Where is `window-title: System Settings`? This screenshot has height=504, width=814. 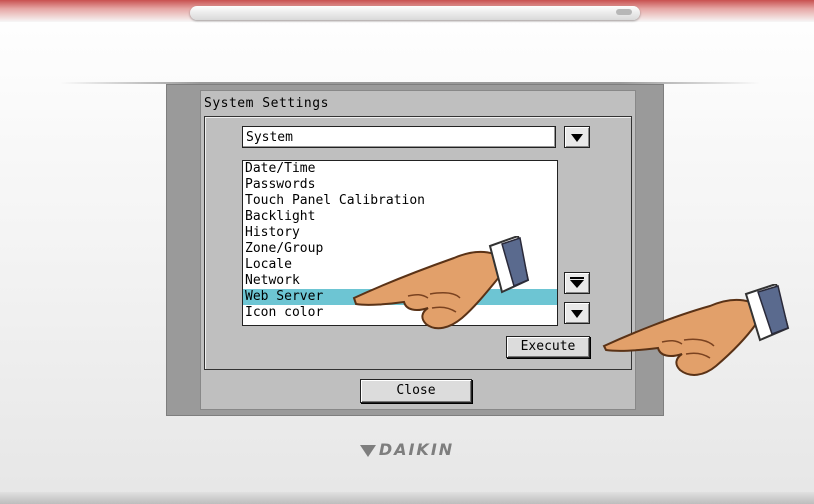
window-title: System Settings is located at coordinates (266, 103).